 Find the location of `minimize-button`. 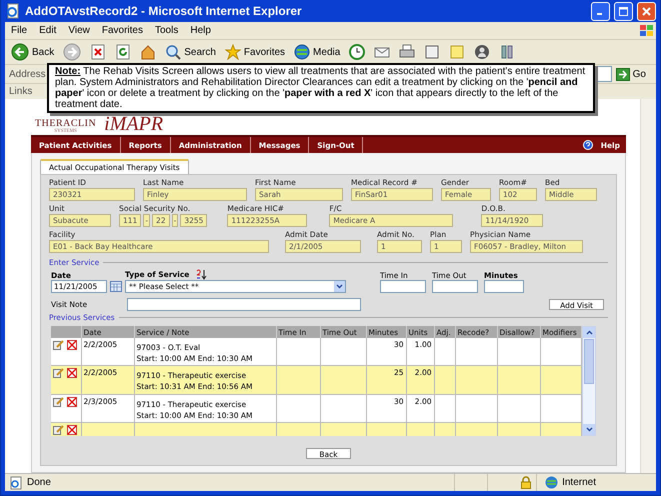

minimize-button is located at coordinates (600, 11).